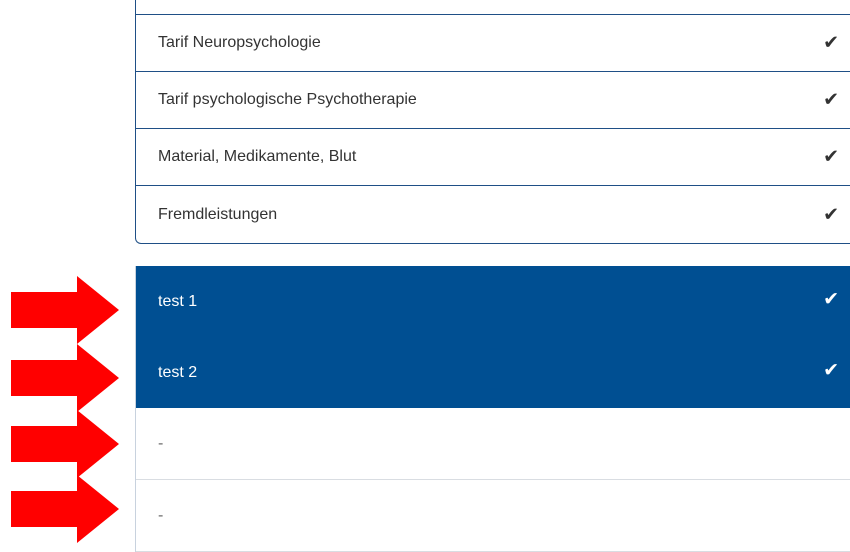 The width and height of the screenshot is (850, 552). What do you see at coordinates (178, 301) in the screenshot?
I see `list-item-label: test 1` at bounding box center [178, 301].